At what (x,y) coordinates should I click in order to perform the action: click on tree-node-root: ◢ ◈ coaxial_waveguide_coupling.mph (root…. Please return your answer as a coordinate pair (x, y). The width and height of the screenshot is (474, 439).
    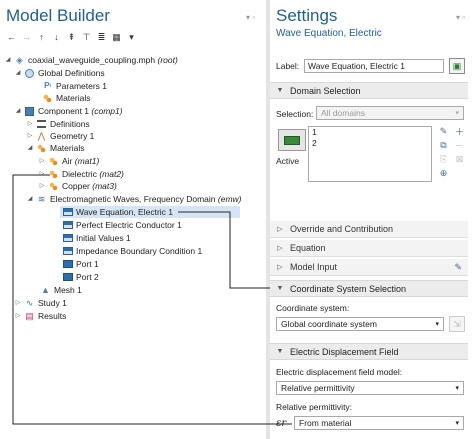
    Looking at the image, I should click on (91, 60).